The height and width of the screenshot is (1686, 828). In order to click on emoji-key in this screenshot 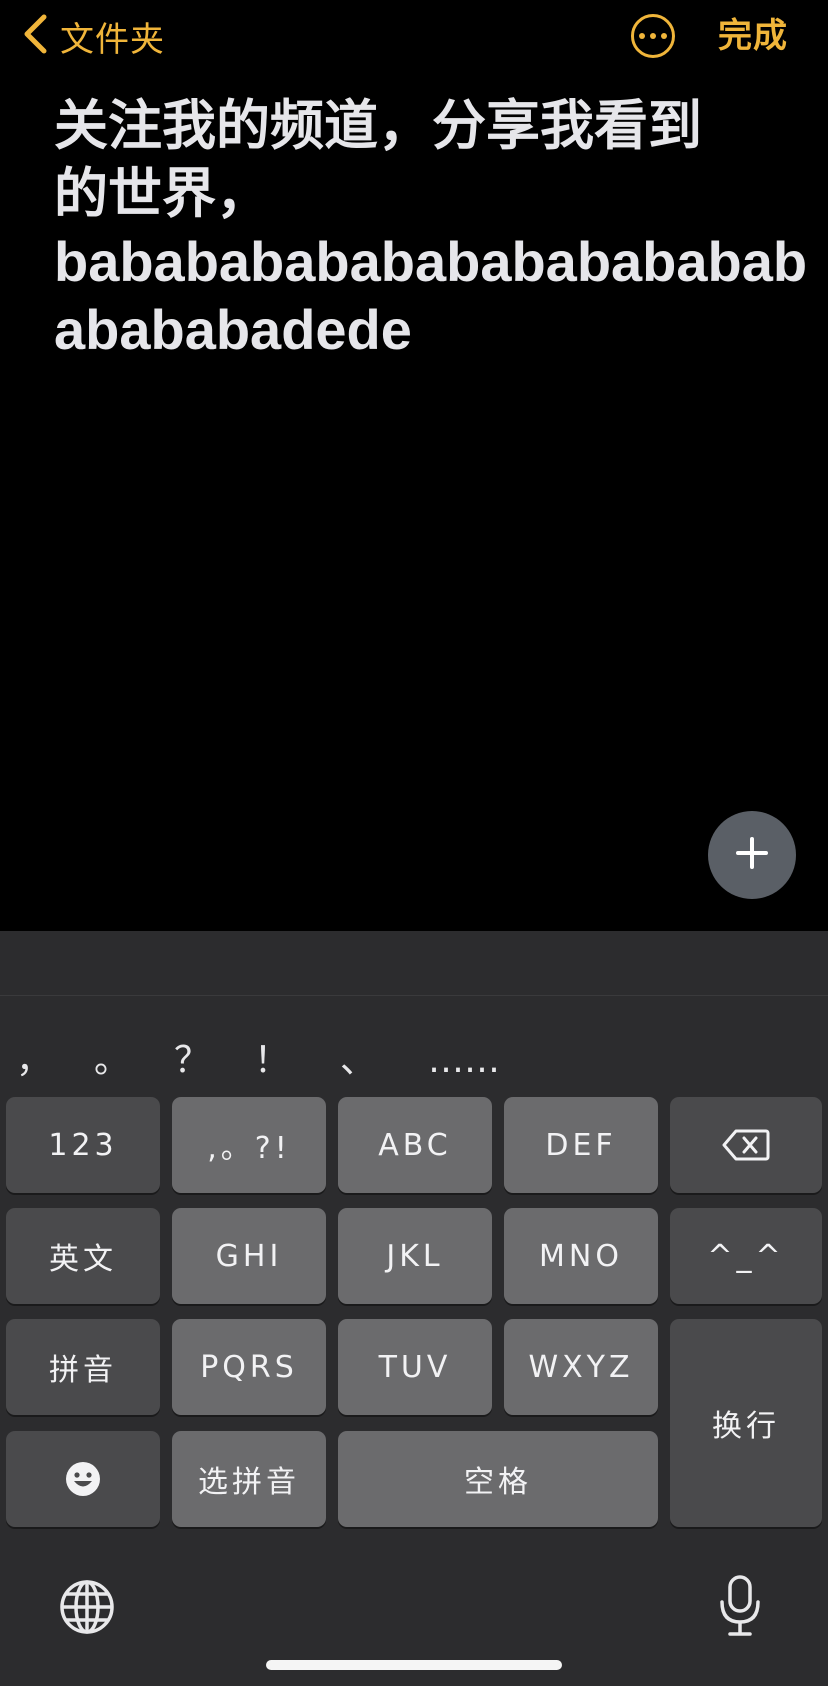, I will do `click(83, 1479)`.